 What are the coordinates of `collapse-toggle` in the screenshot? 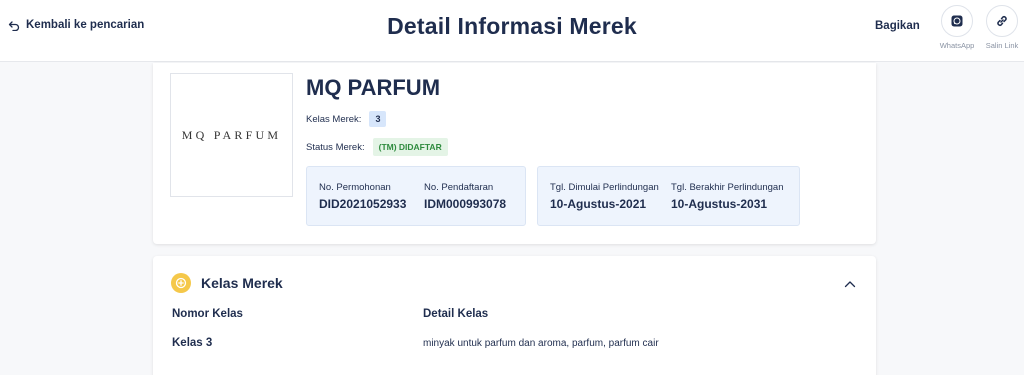 It's located at (850, 284).